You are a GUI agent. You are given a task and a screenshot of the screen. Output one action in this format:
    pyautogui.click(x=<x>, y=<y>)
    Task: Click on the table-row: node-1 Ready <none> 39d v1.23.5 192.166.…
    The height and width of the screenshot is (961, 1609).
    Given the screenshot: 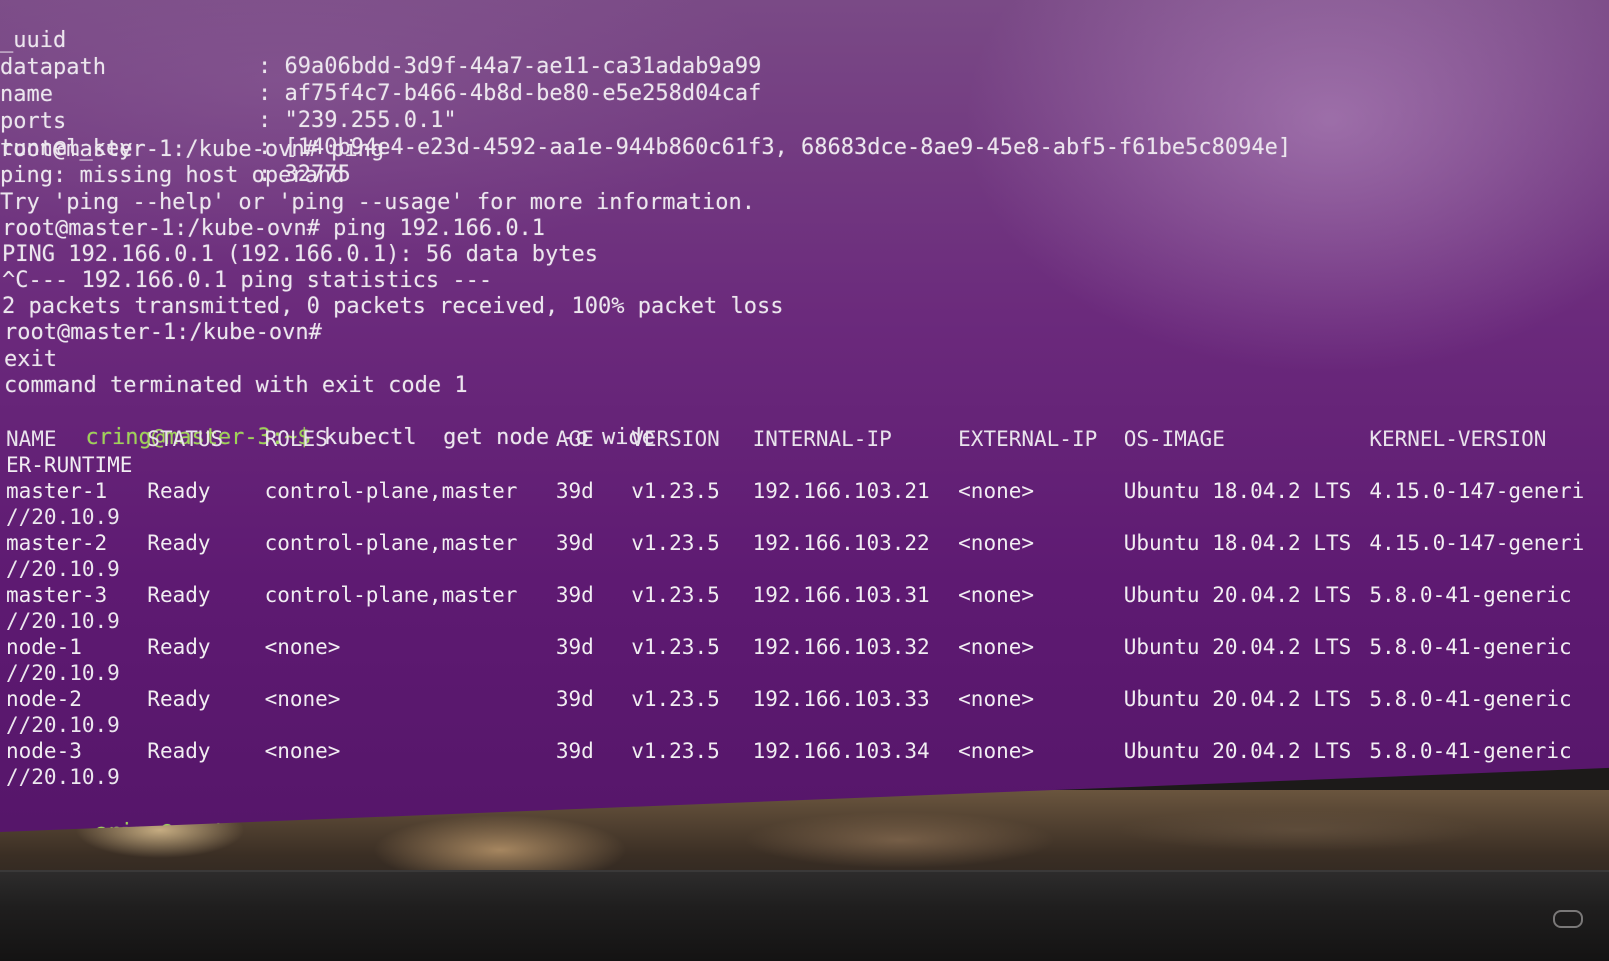 What is the action you would take?
    pyautogui.click(x=807, y=647)
    